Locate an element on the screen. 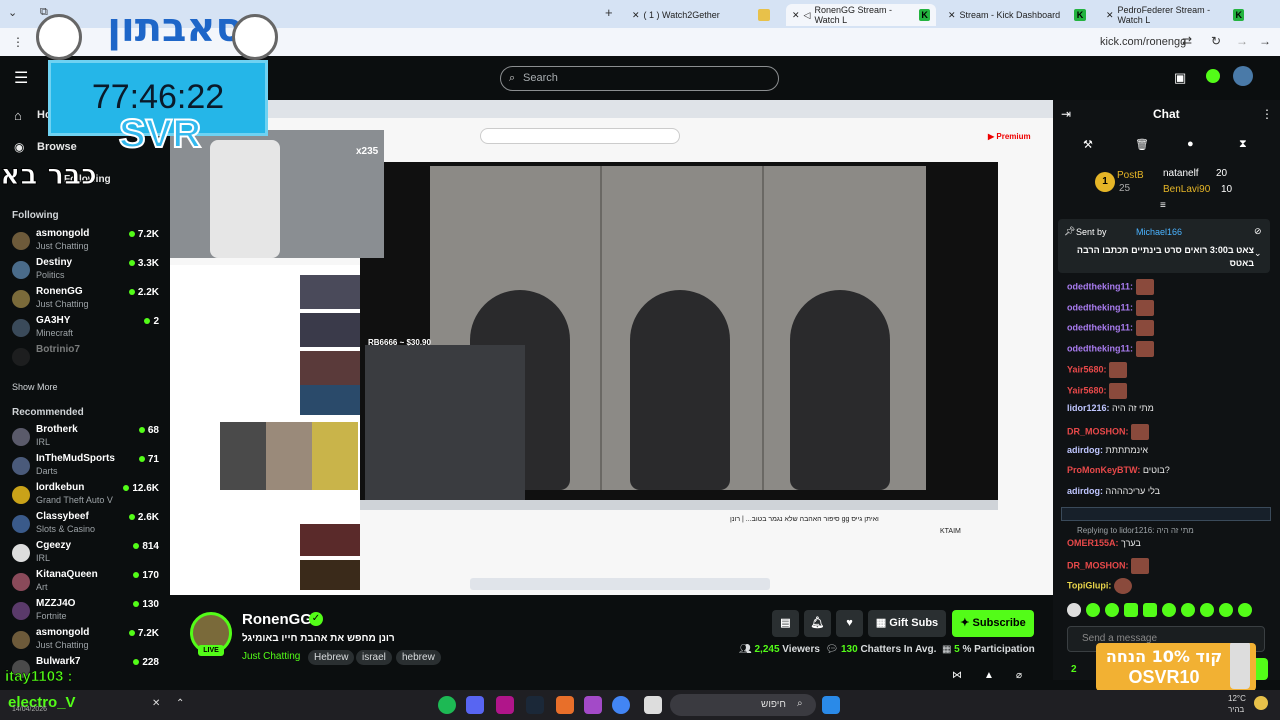 The image size is (1280, 720). gift-subs-button: ▦ Gift Subs is located at coordinates (907, 623).